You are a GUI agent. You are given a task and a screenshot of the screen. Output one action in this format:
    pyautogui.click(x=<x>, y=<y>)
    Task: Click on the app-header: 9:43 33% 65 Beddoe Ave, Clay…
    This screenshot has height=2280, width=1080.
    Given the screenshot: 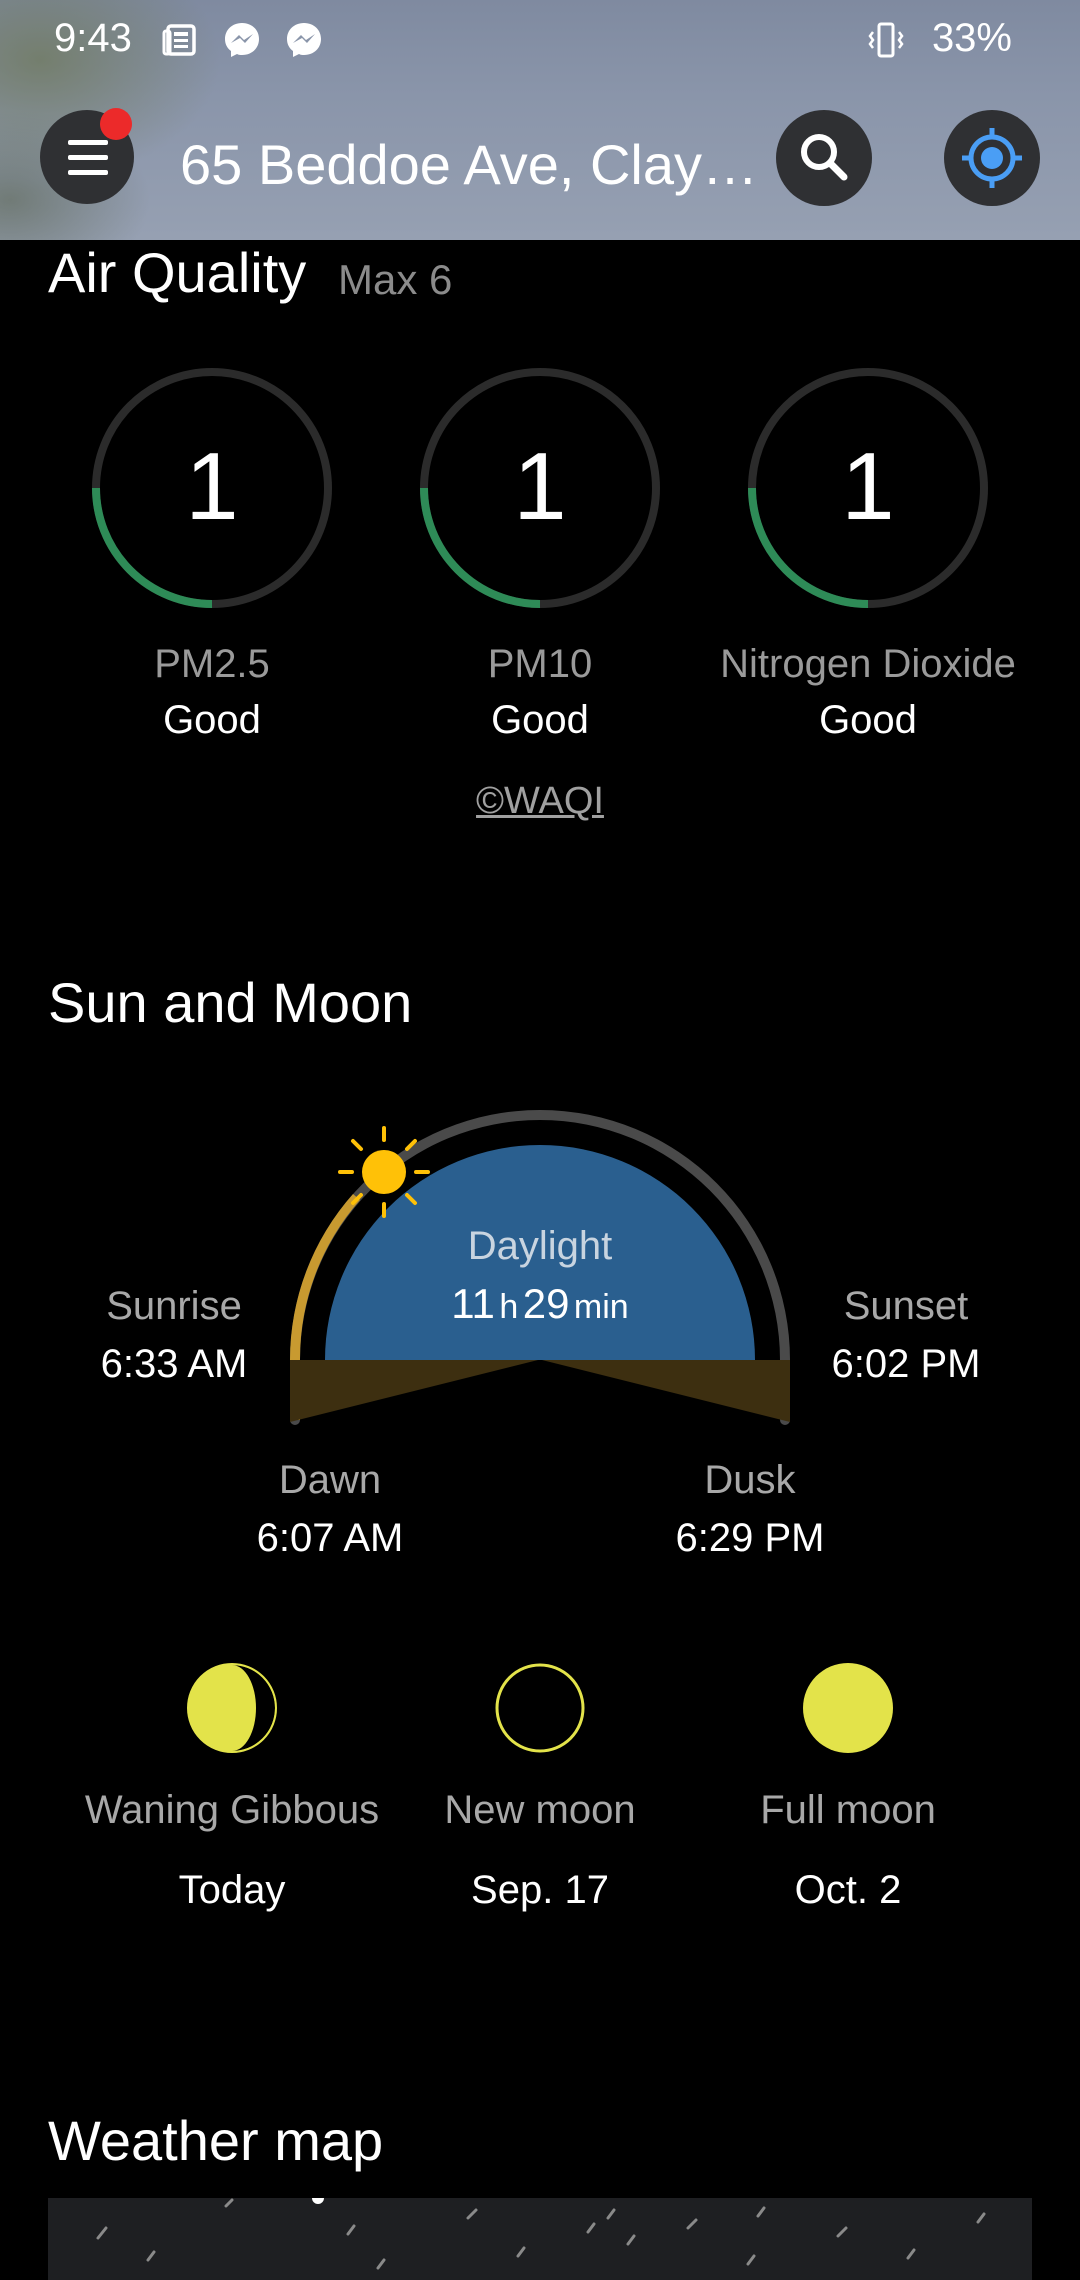 What is the action you would take?
    pyautogui.click(x=540, y=120)
    